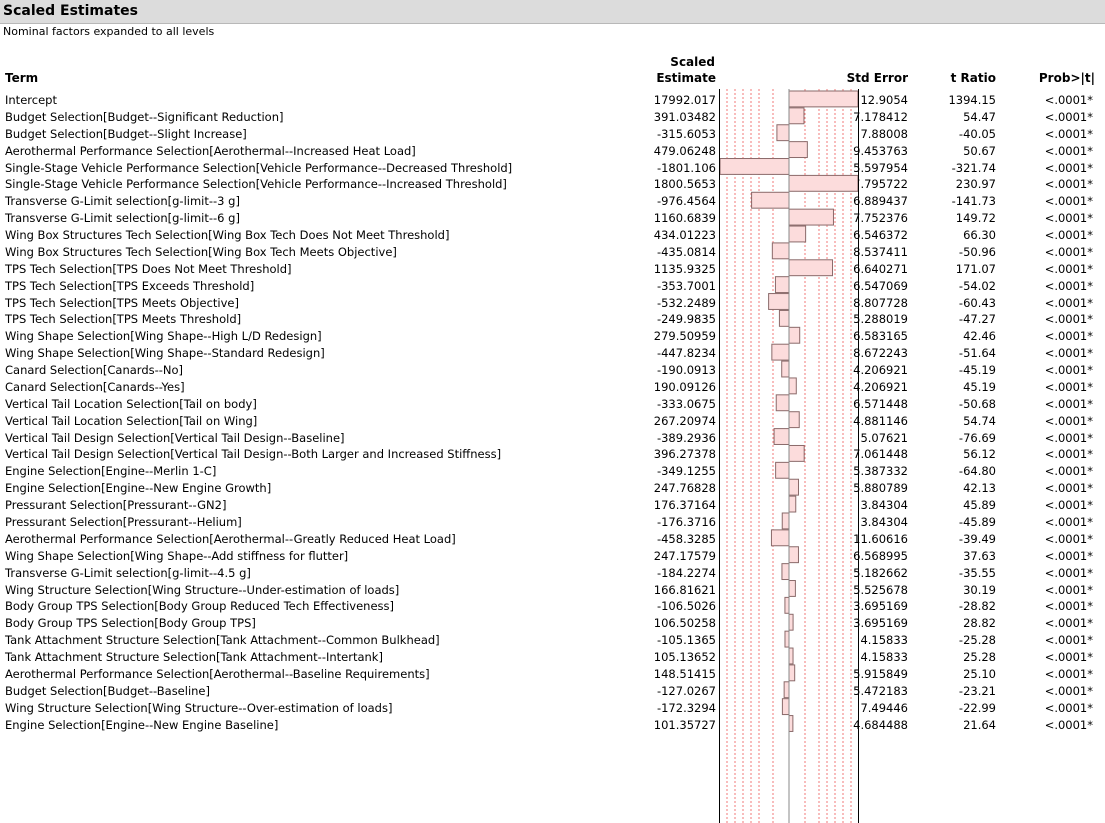 The image size is (1105, 823). Describe the element at coordinates (977, 353) in the screenshot. I see `t-ratio-cell: -51.64` at that location.